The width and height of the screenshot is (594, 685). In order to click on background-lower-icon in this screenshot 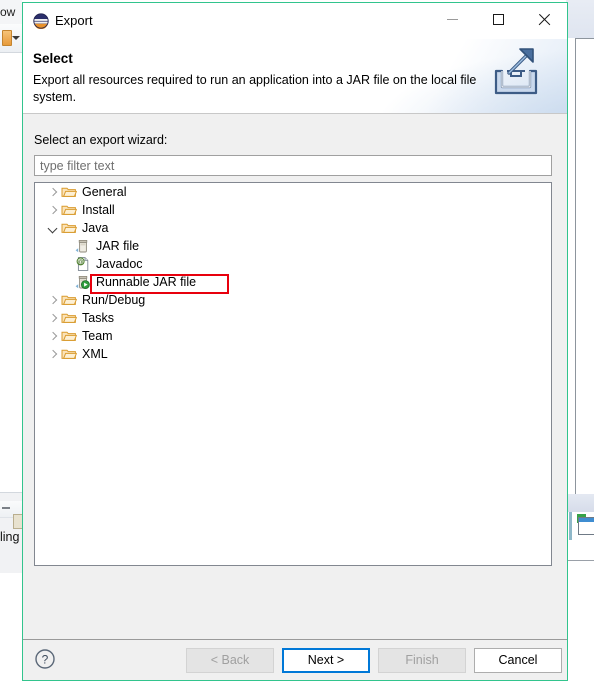, I will do `click(17, 521)`.